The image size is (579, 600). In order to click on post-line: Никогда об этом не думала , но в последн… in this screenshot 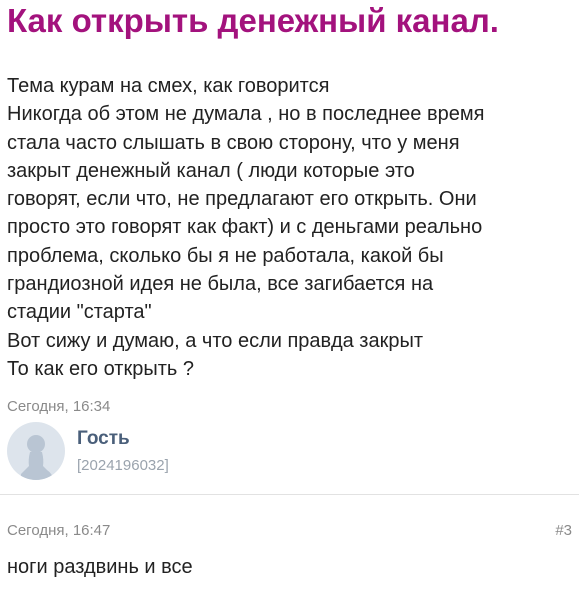, I will do `click(246, 114)`.